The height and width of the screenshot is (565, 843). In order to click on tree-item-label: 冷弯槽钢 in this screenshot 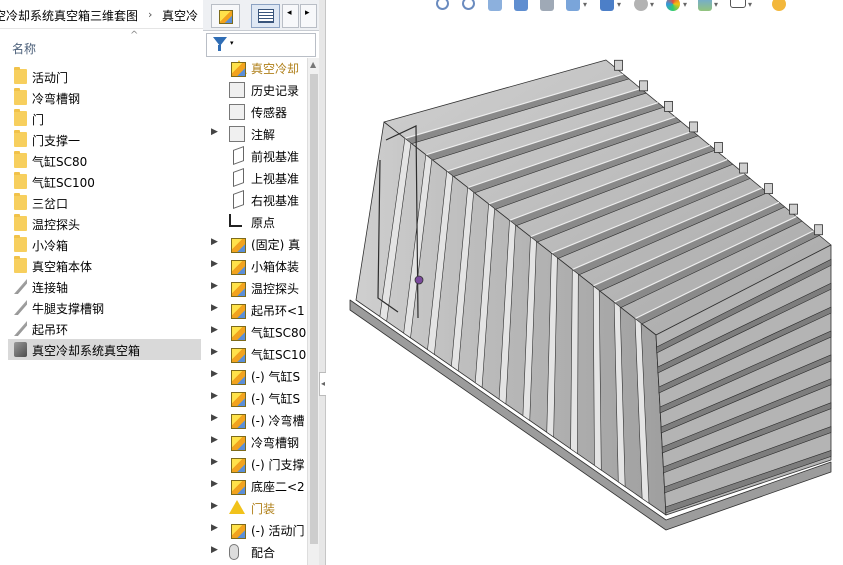, I will do `click(275, 443)`.